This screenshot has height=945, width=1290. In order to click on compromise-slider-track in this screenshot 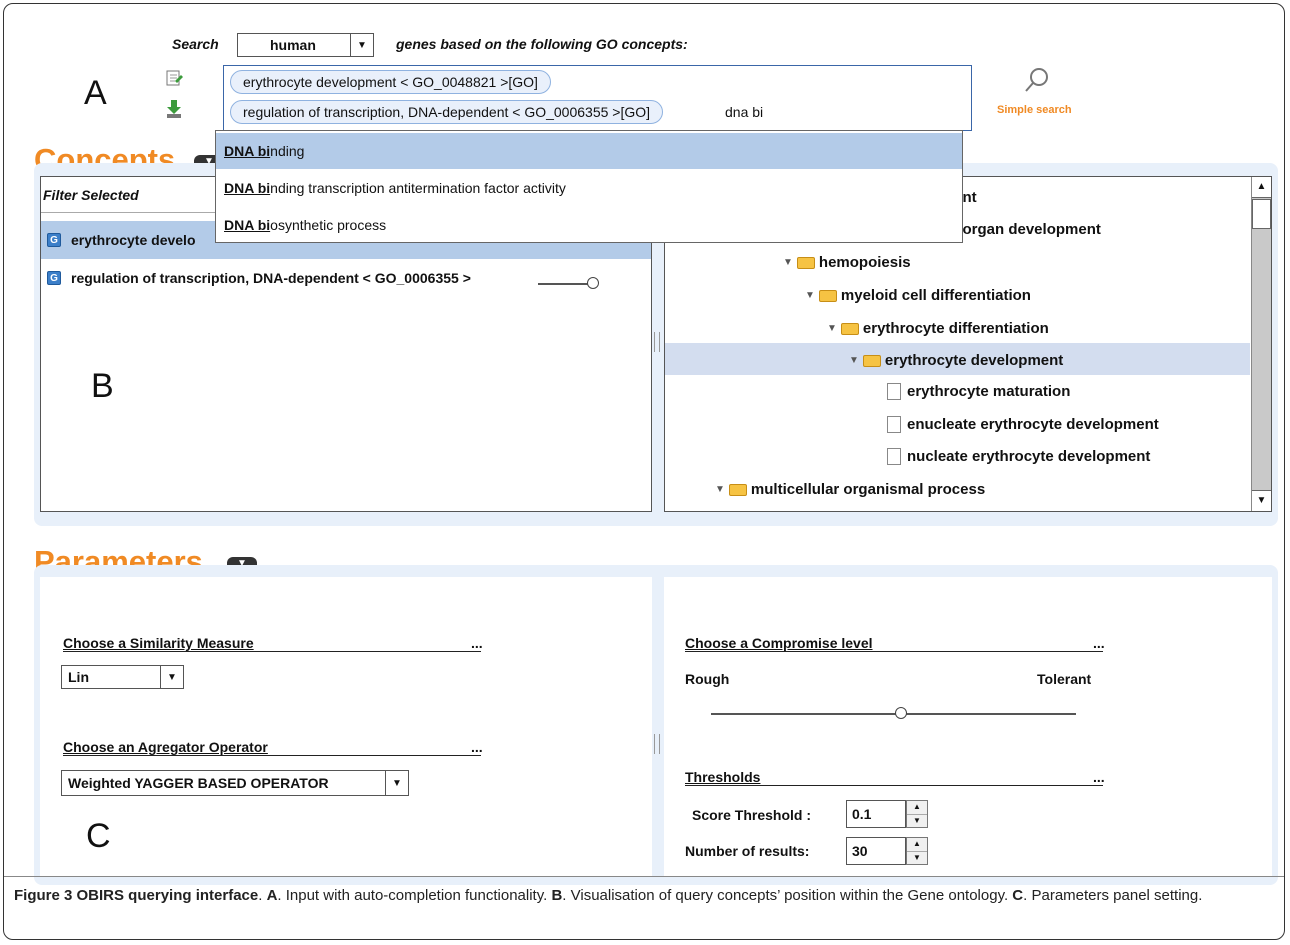, I will do `click(893, 714)`.